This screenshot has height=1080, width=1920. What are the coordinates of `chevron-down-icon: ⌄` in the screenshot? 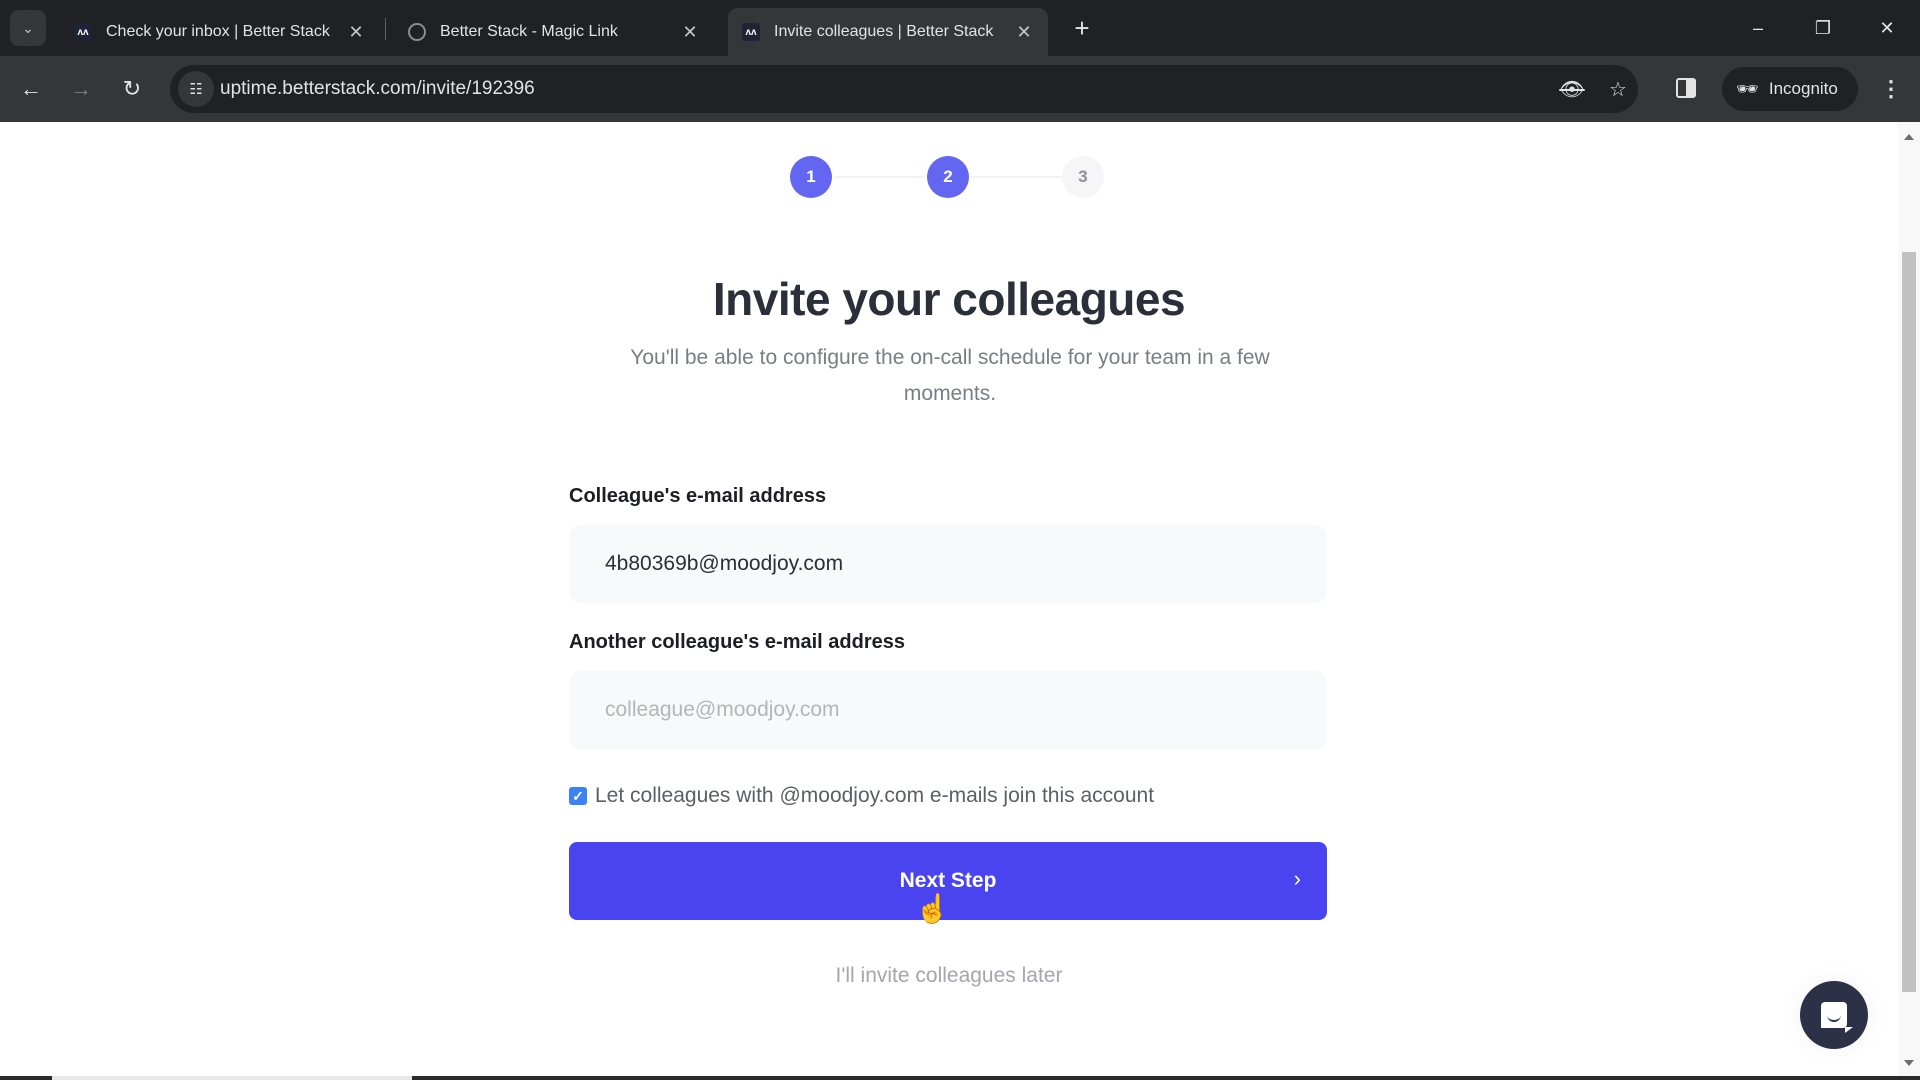 It's located at (28, 27).